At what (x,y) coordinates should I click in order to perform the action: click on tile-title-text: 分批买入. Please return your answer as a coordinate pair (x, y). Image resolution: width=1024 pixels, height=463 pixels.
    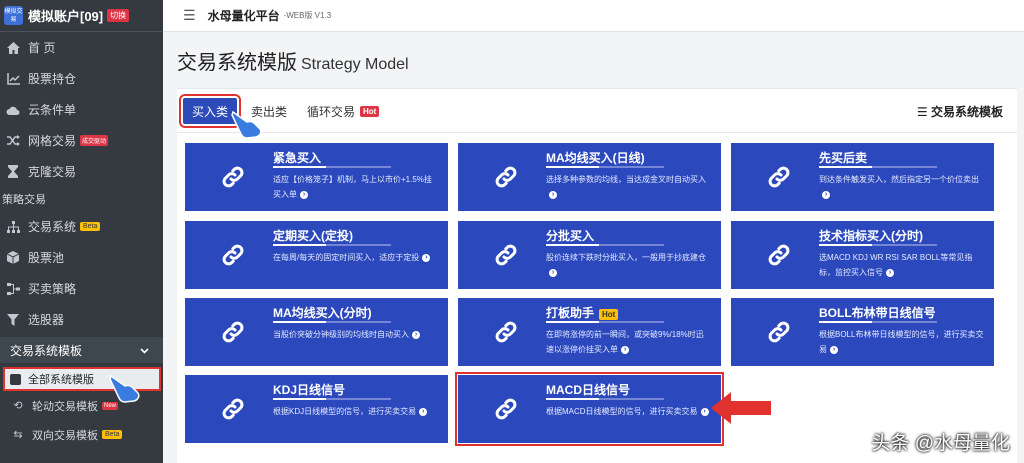
    Looking at the image, I should click on (570, 236).